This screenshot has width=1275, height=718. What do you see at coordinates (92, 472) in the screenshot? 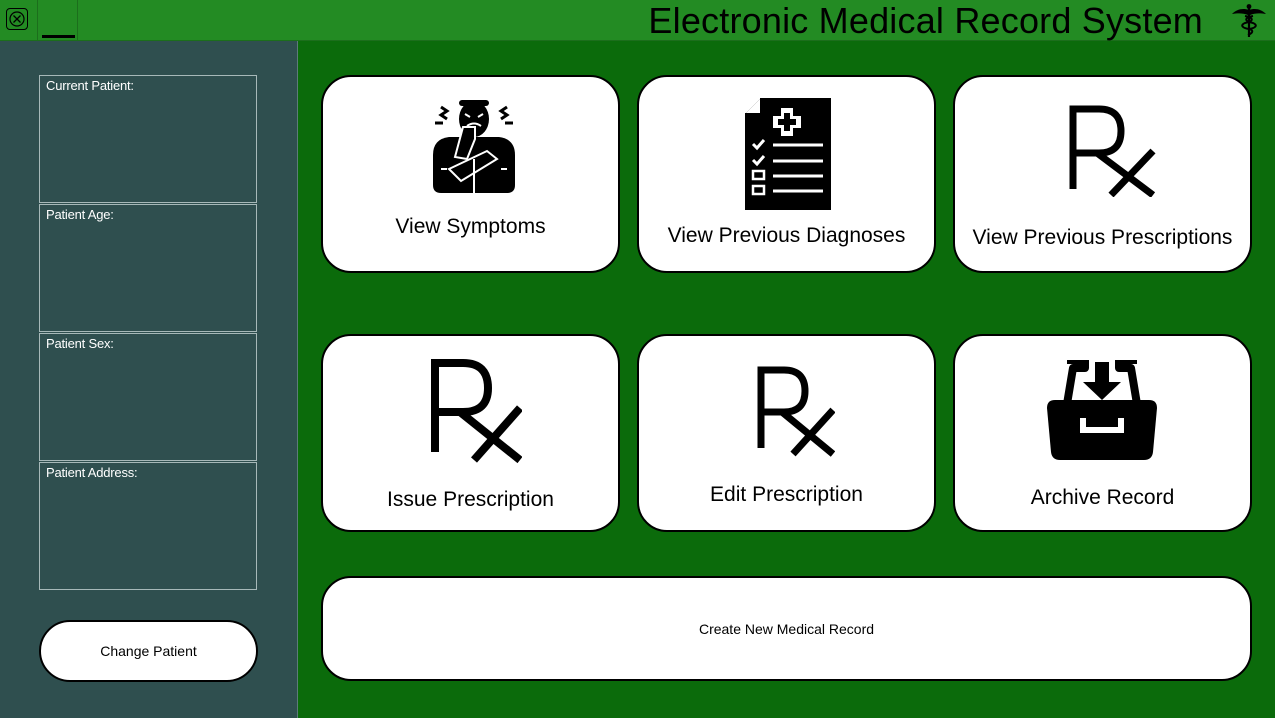
I see `patient-address-label: Patient Address:` at bounding box center [92, 472].